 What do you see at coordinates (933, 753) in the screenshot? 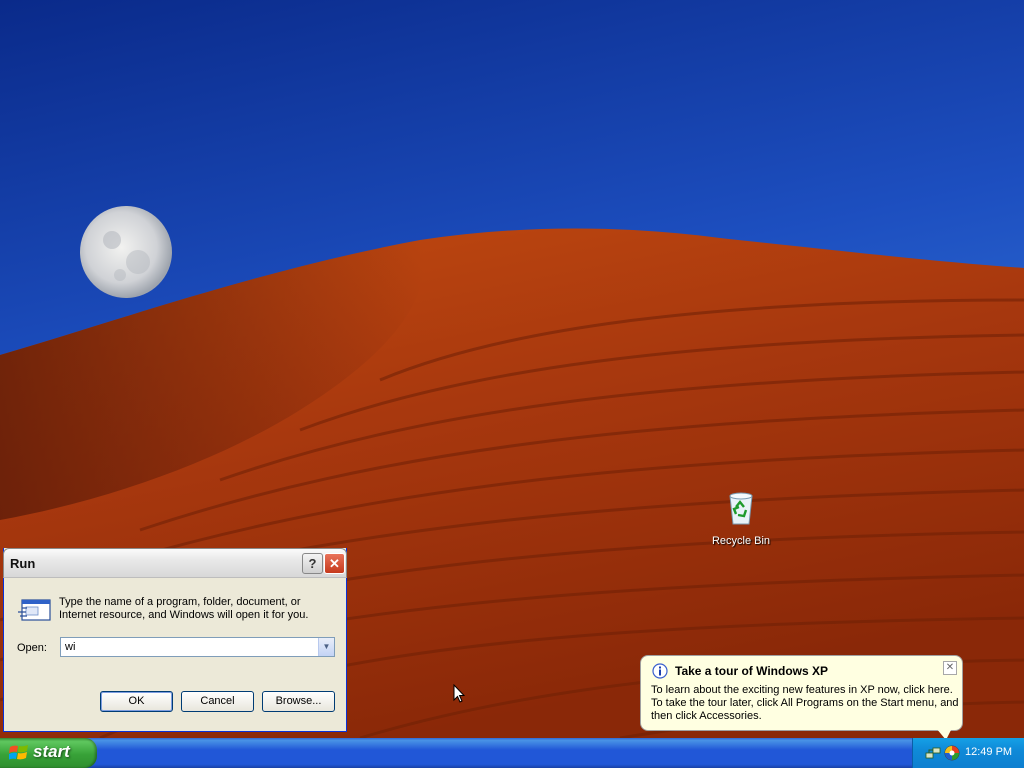
I see `network-icon` at bounding box center [933, 753].